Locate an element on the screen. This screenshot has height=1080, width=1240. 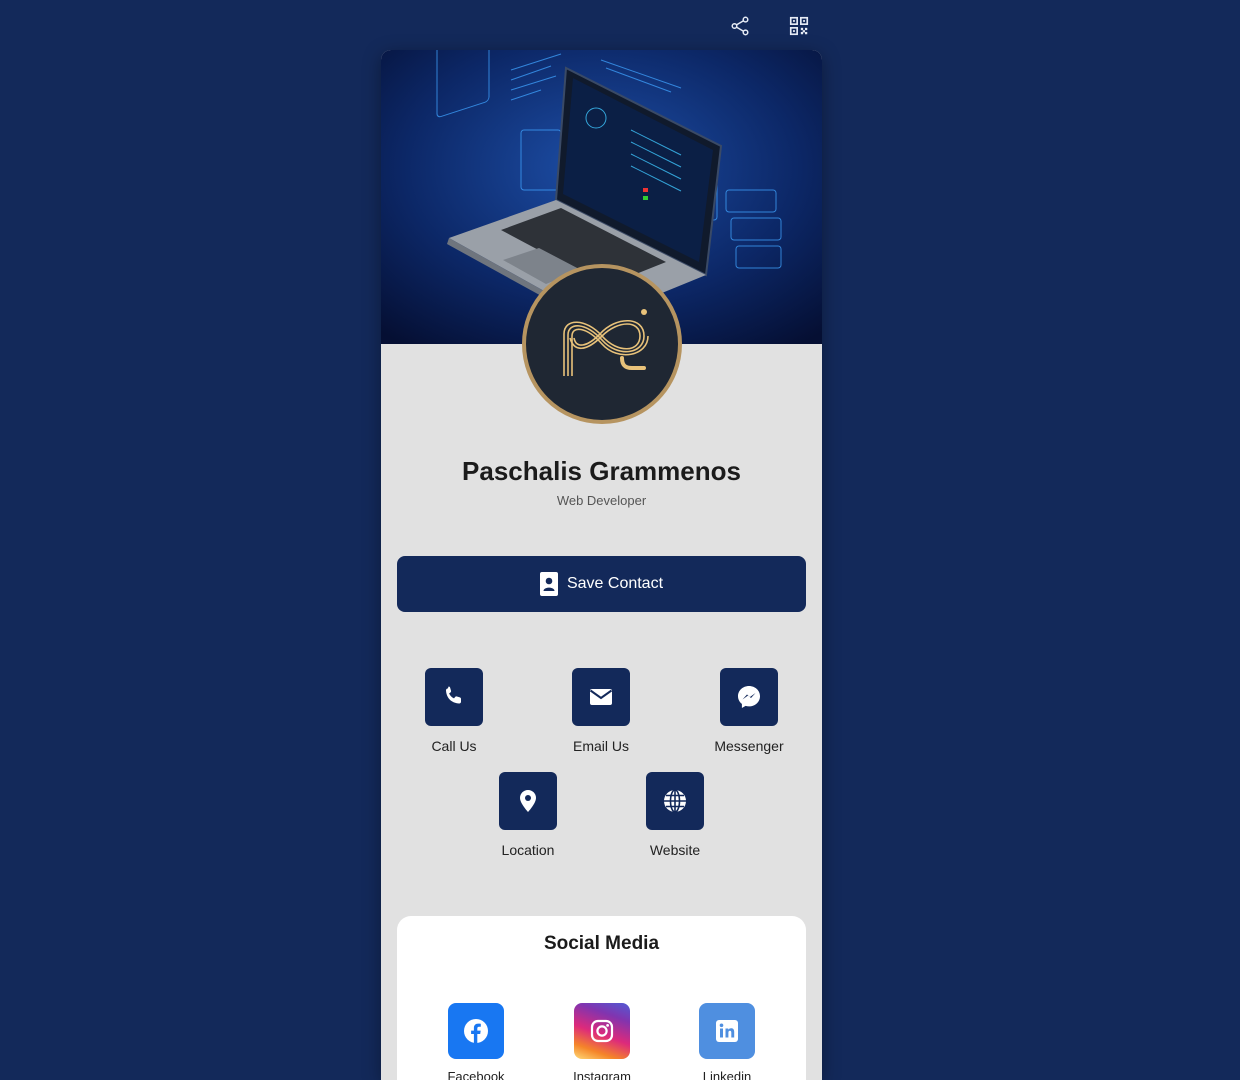
facebook-icon-box is located at coordinates (476, 1031).